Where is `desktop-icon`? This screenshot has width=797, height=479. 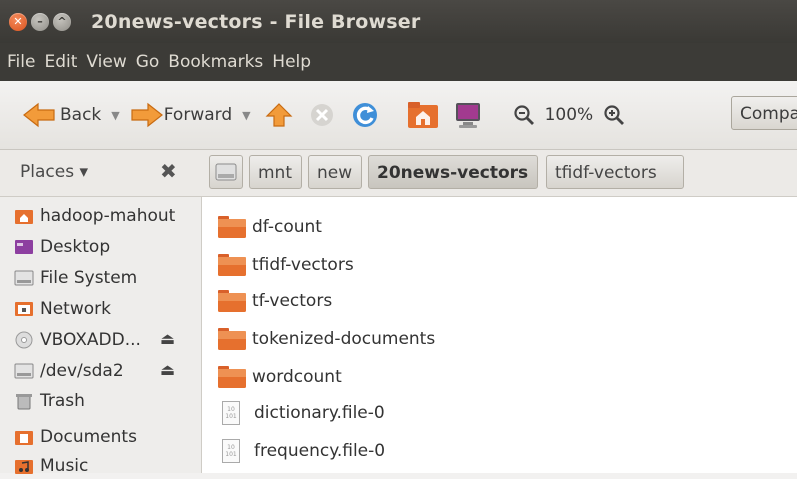
desktop-icon is located at coordinates (24, 247).